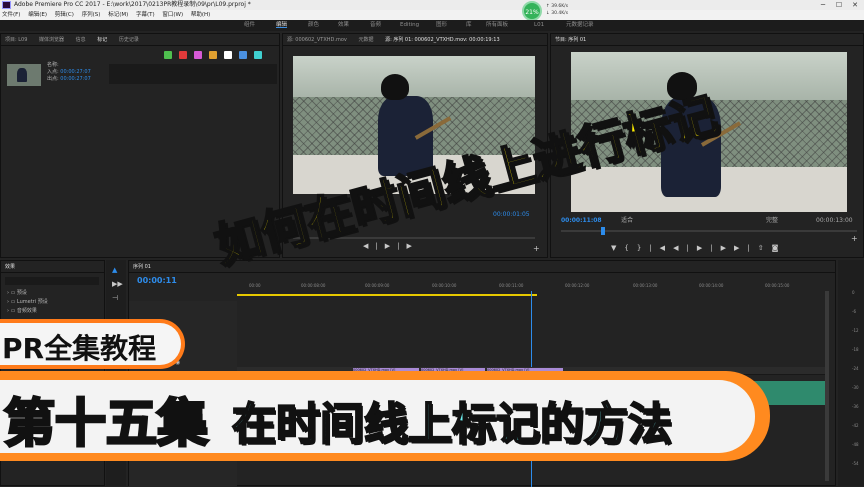 This screenshot has width=864, height=487. I want to click on quality-select: 完整, so click(772, 221).